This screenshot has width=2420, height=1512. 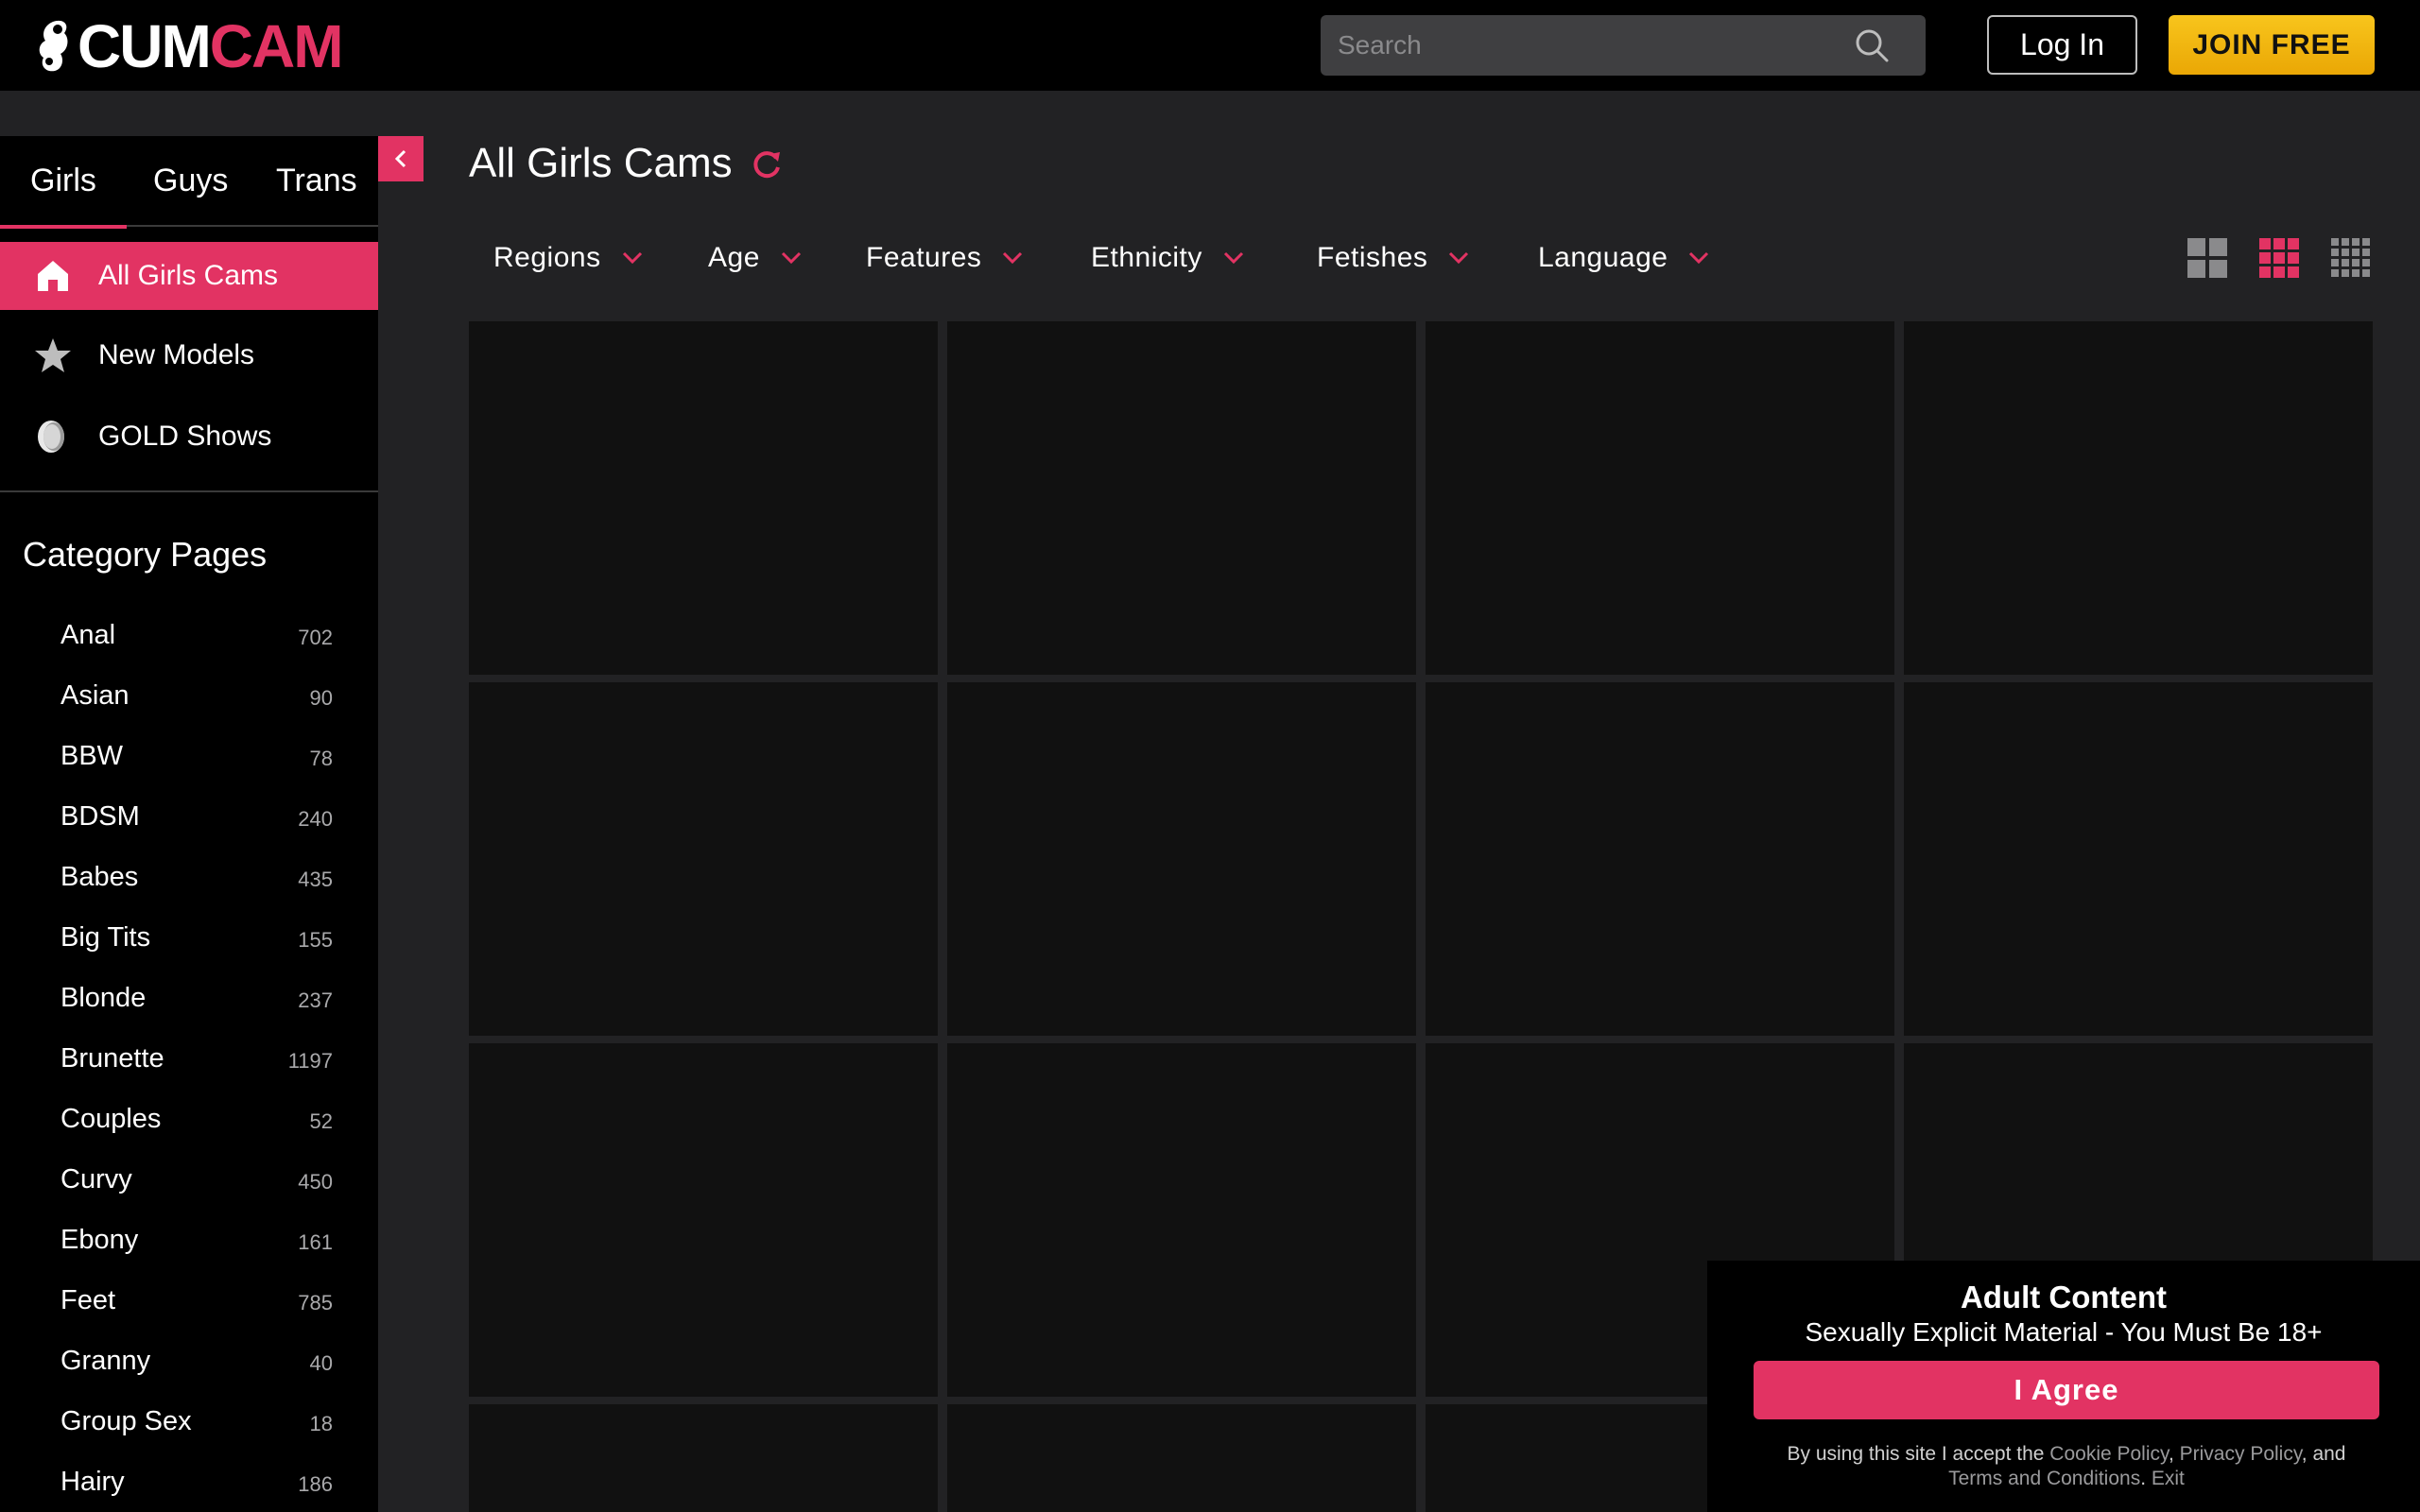 What do you see at coordinates (196, 760) in the screenshot?
I see `category-item: BBW 78` at bounding box center [196, 760].